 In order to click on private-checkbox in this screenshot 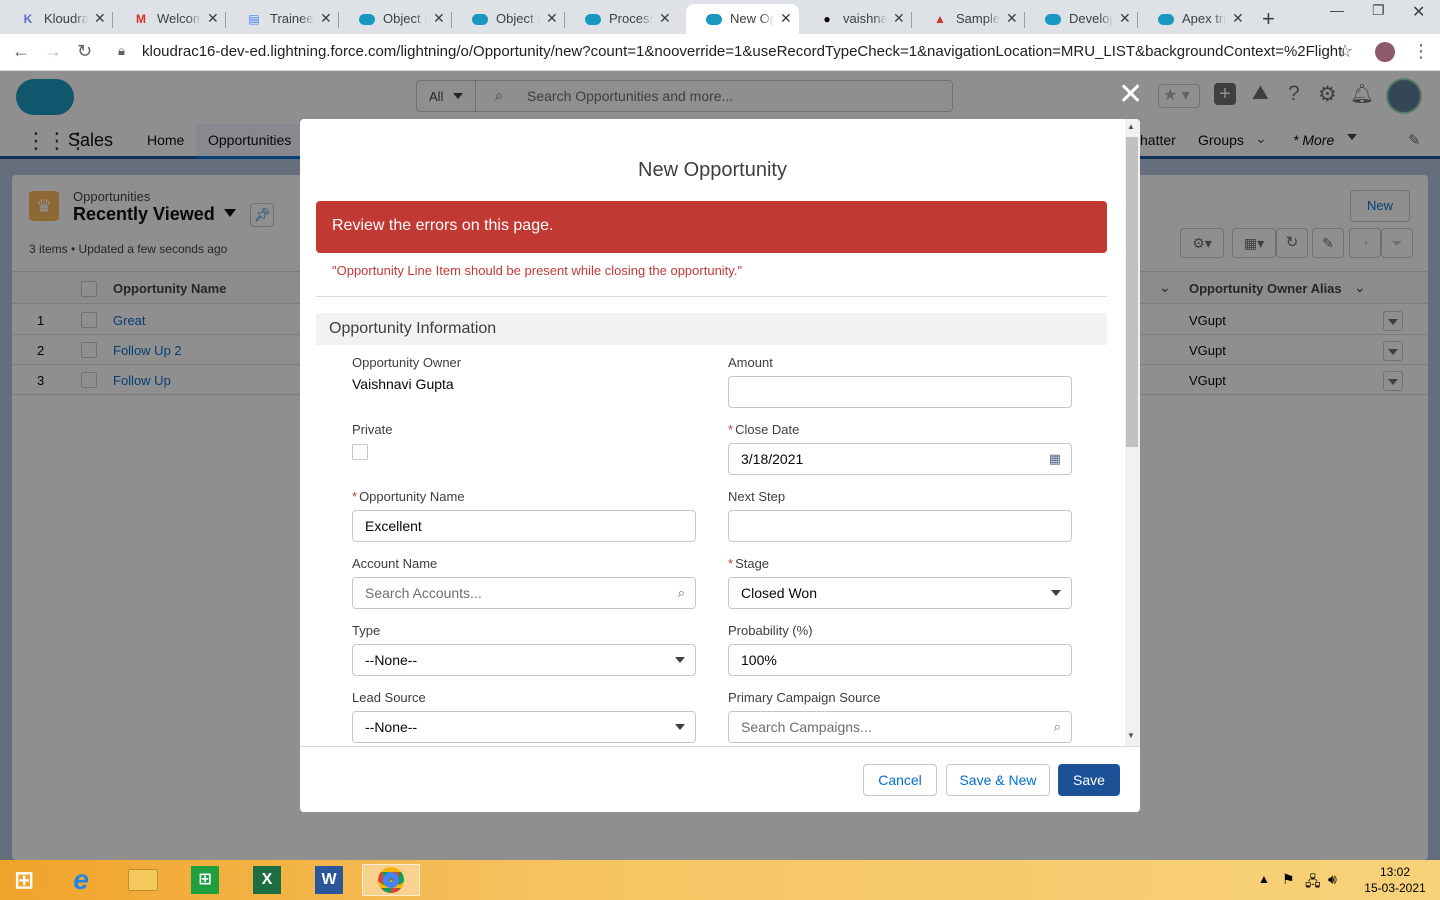, I will do `click(360, 452)`.